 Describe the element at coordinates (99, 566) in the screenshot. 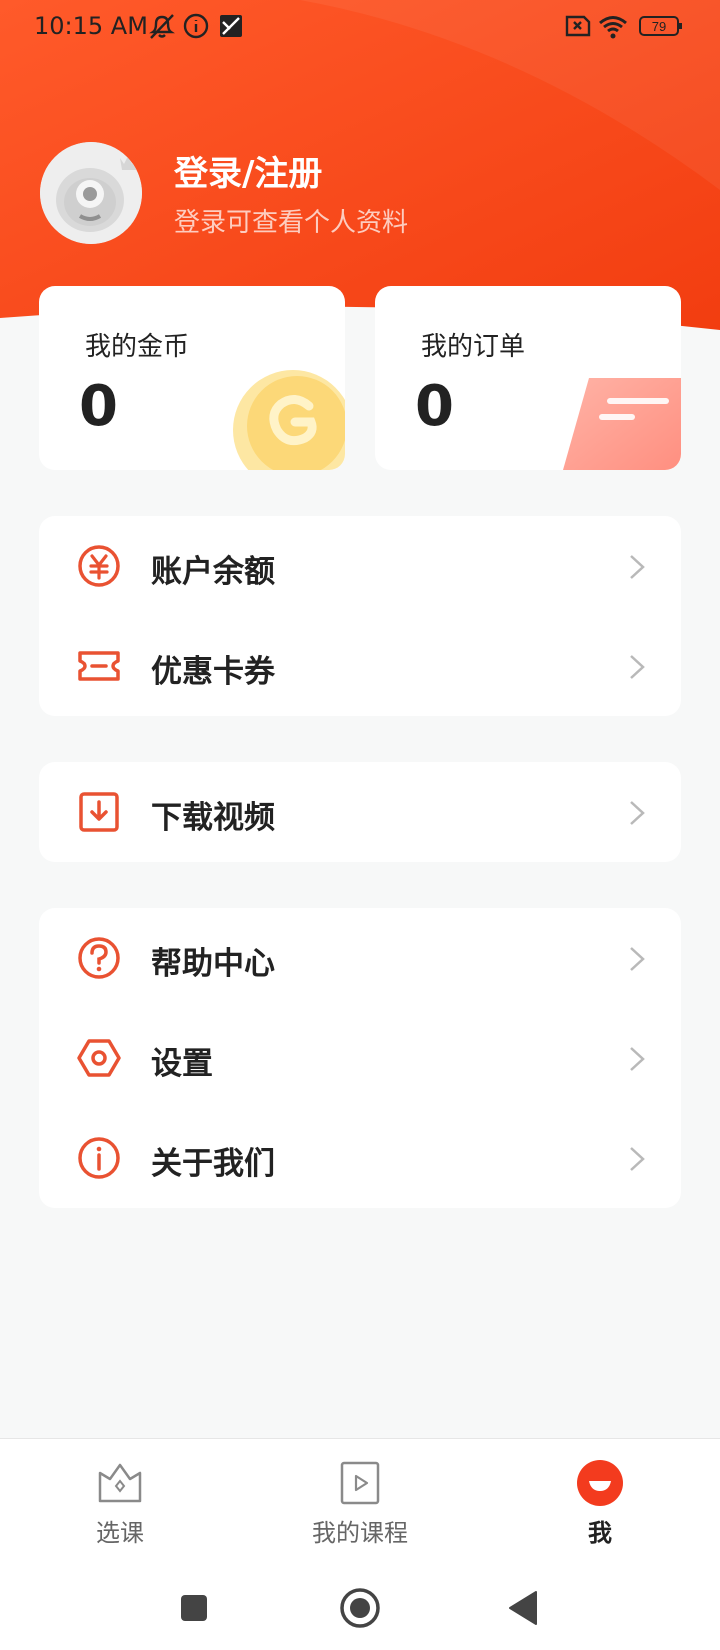

I see `yuan-coin-icon` at that location.